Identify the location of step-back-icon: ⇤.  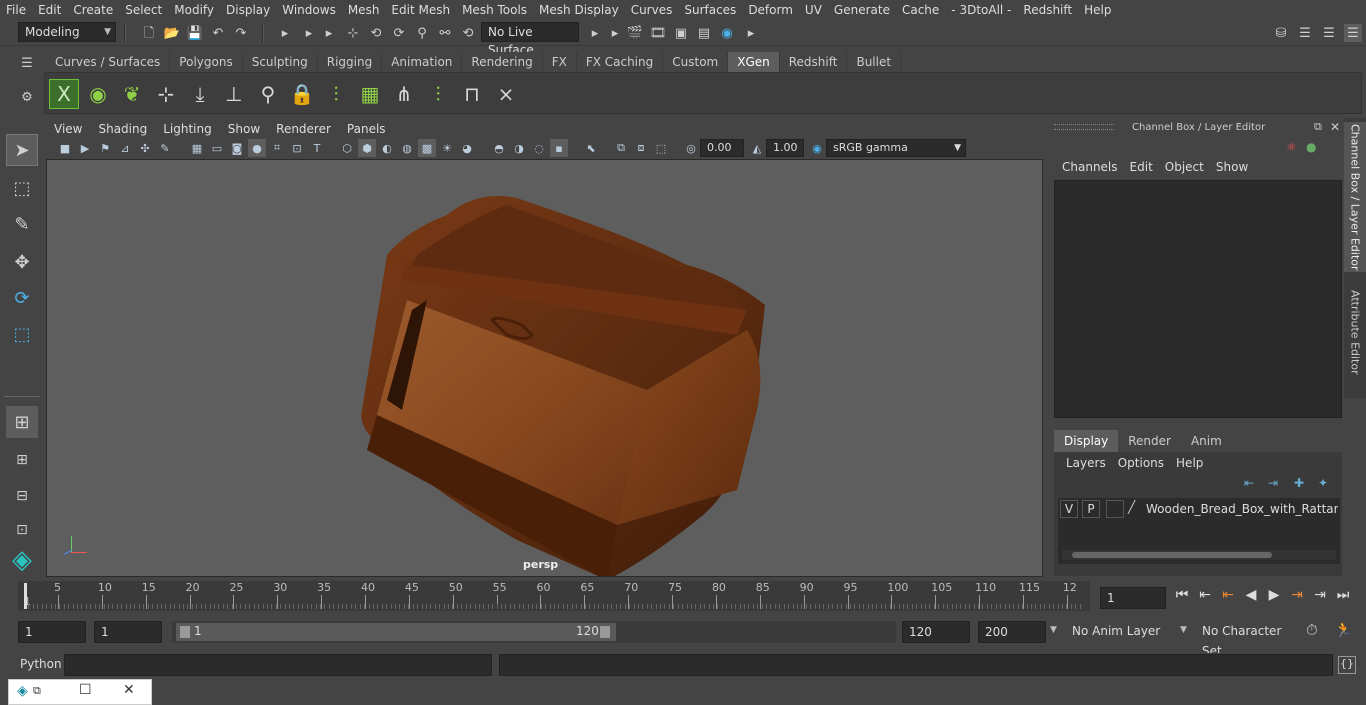
(1205, 595).